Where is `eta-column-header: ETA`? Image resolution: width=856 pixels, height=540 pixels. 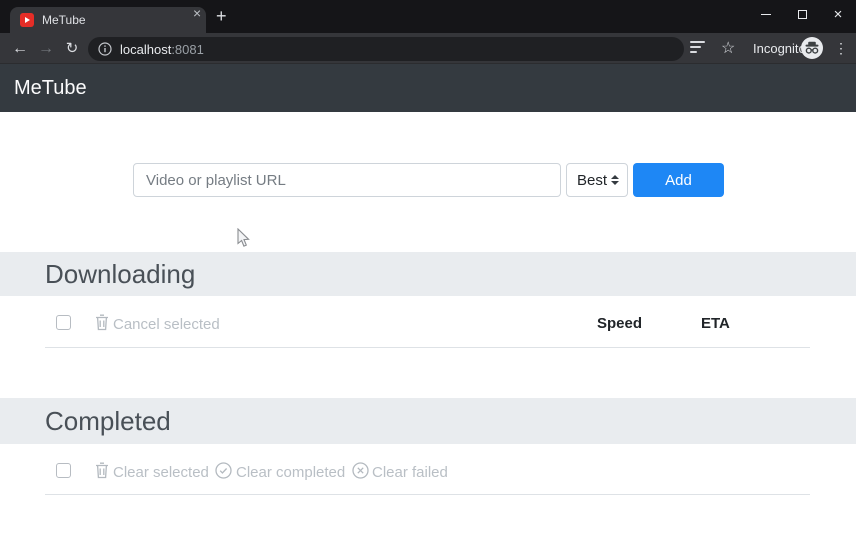
eta-column-header: ETA is located at coordinates (715, 323).